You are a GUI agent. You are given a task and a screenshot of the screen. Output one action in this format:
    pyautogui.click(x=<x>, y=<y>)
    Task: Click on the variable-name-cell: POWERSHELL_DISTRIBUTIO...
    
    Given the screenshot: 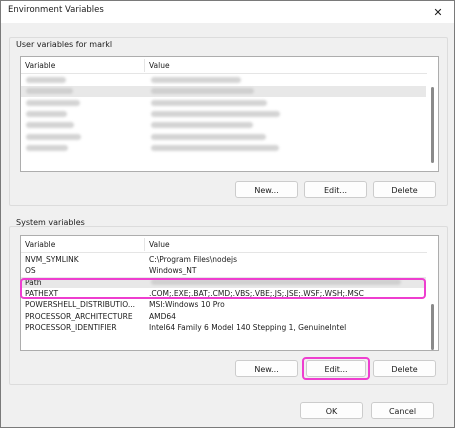 What is the action you would take?
    pyautogui.click(x=80, y=305)
    